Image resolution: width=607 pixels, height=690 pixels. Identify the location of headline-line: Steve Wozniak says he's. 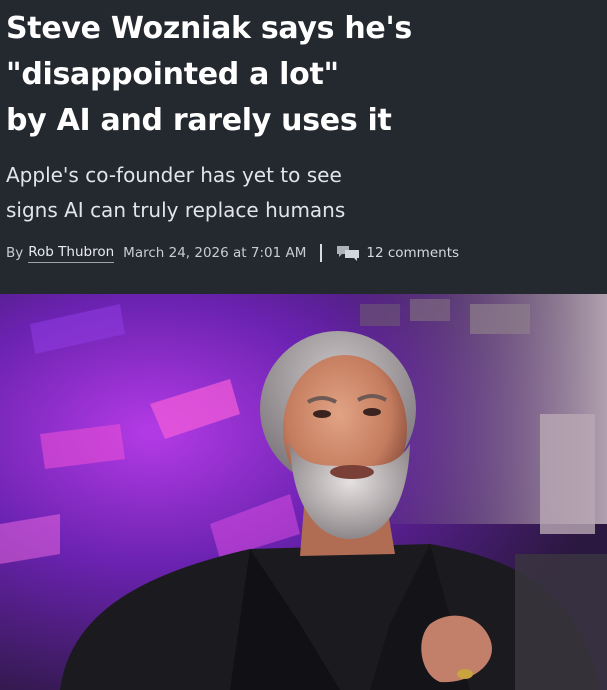
(209, 28).